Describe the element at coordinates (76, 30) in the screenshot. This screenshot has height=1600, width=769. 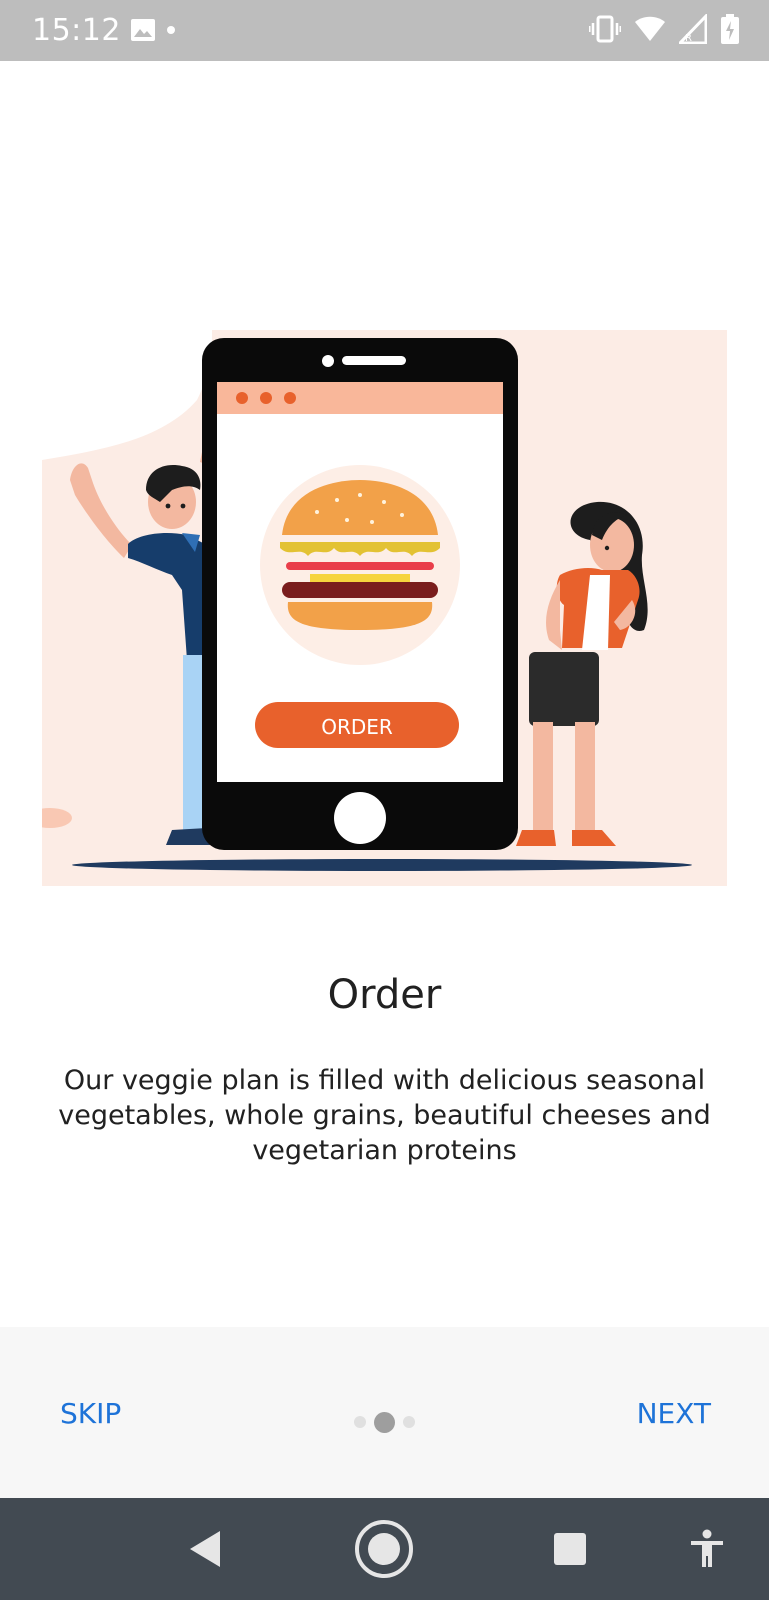
I see `status-time: 15:12` at that location.